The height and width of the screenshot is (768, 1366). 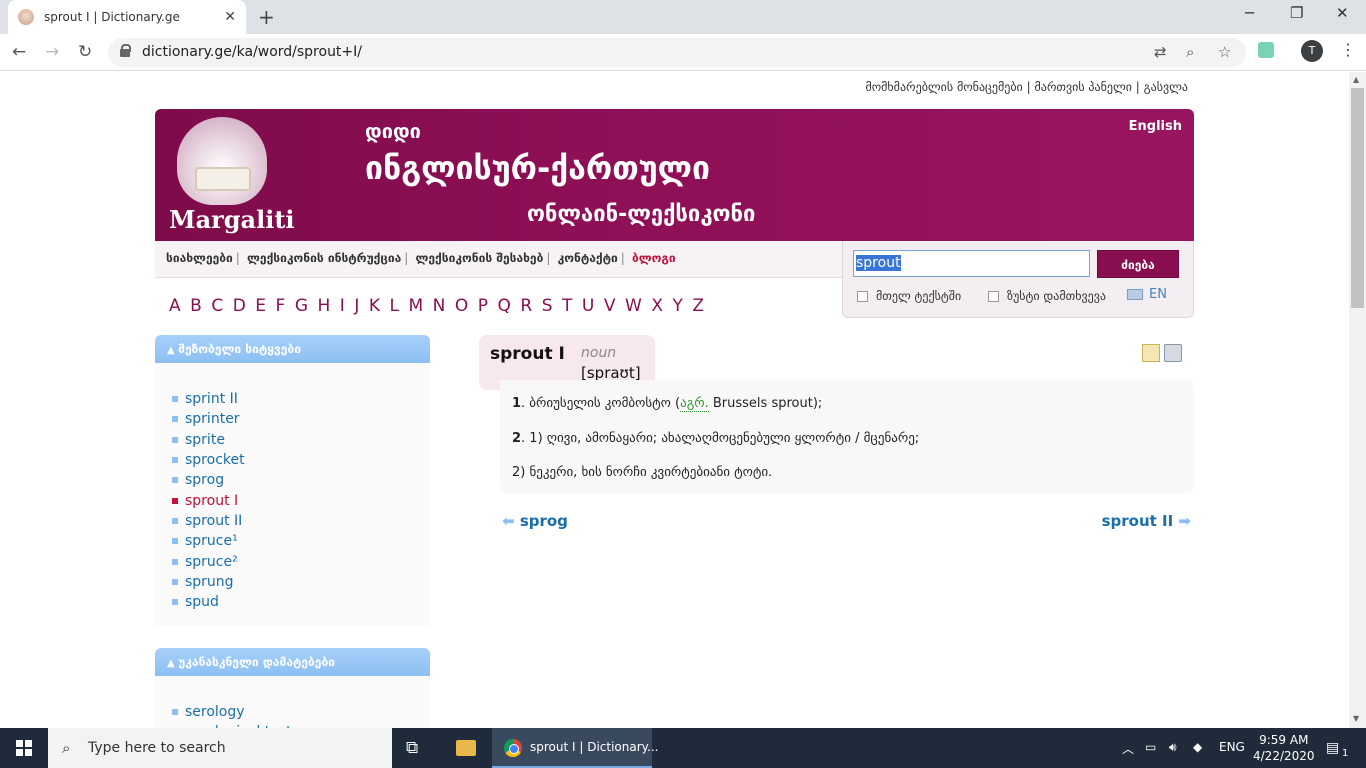 What do you see at coordinates (1342, 13) in the screenshot?
I see `close-window-icon: ✕` at bounding box center [1342, 13].